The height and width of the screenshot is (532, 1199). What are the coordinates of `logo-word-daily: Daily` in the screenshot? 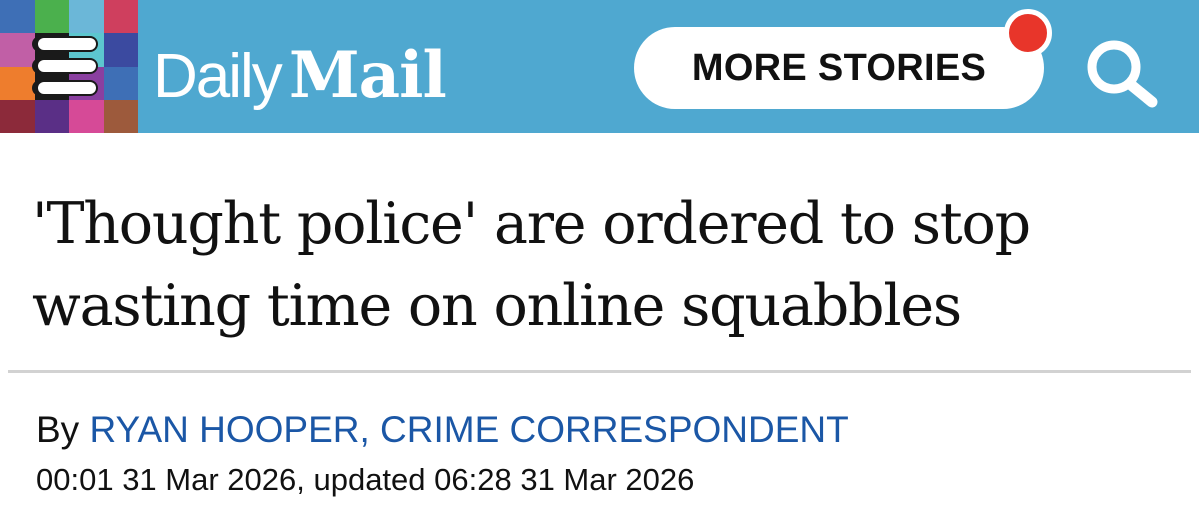 It's located at (218, 76).